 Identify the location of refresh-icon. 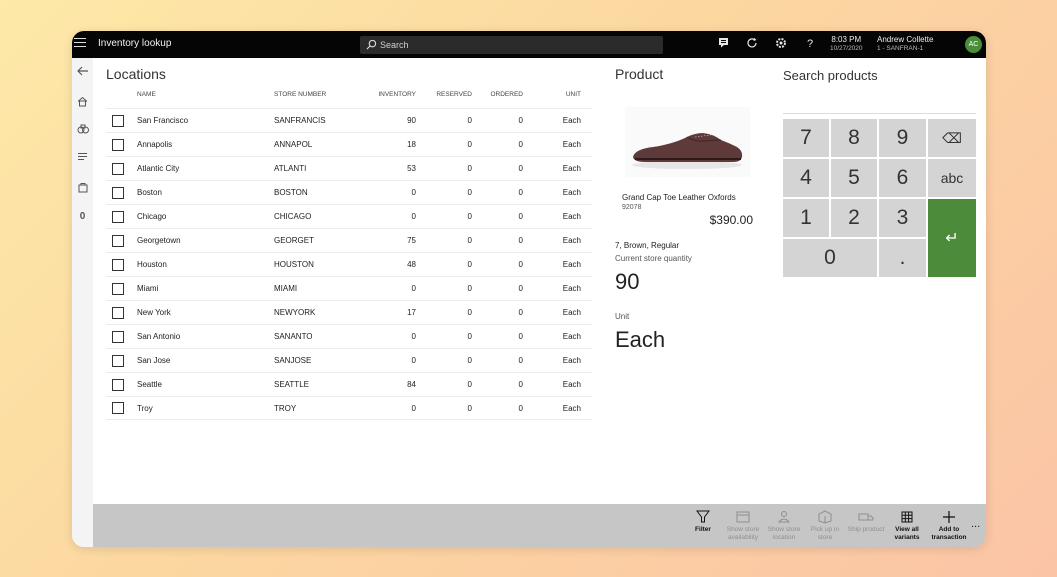
(752, 44).